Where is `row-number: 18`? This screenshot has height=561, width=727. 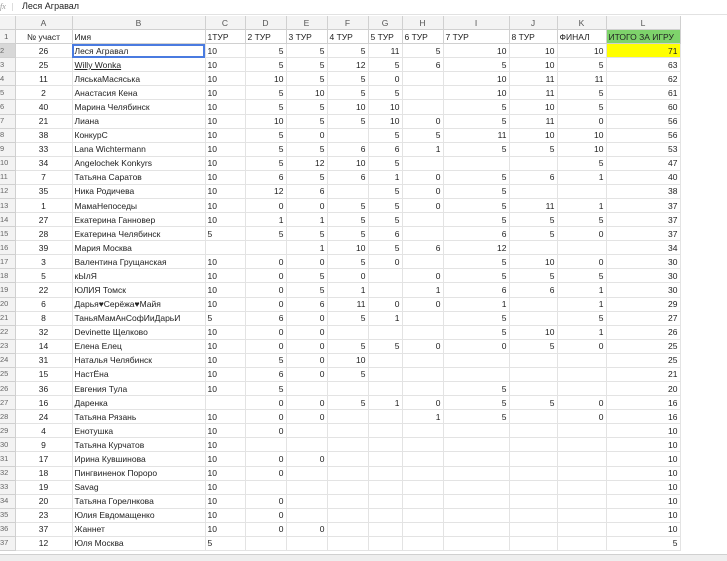
row-number: 18 is located at coordinates (8, 276).